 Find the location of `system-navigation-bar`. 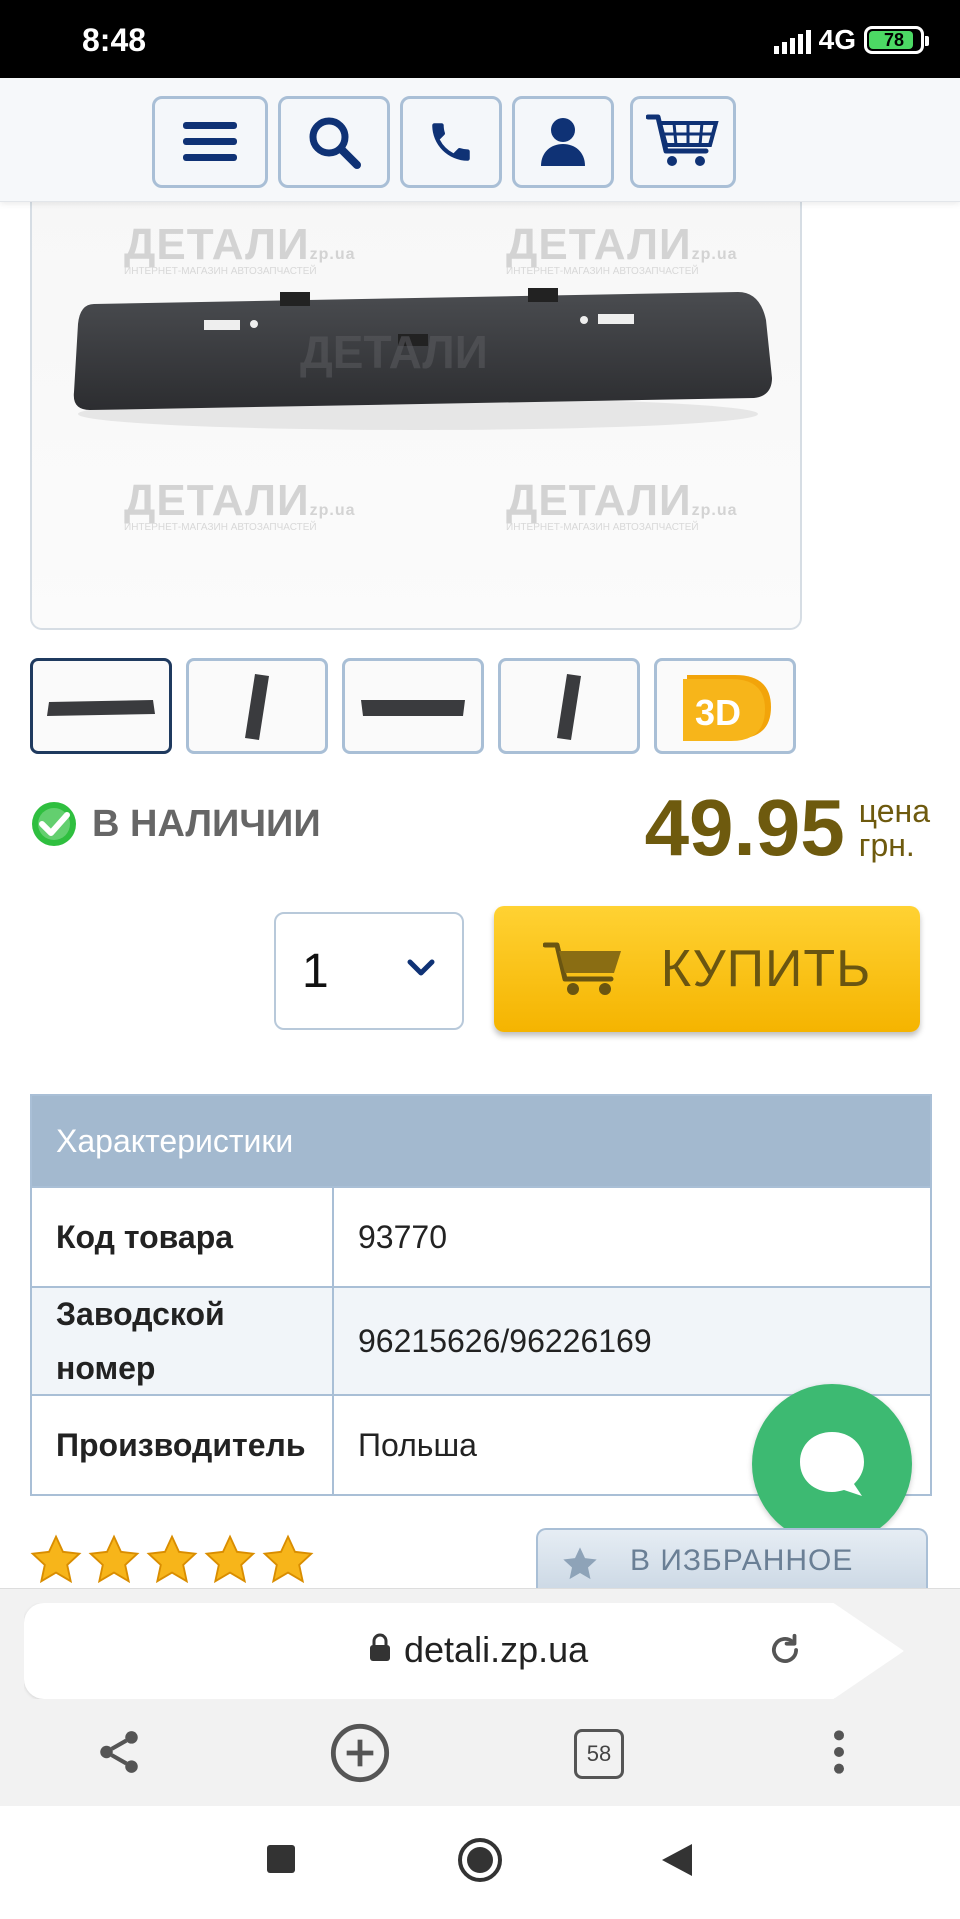

system-navigation-bar is located at coordinates (480, 1862).